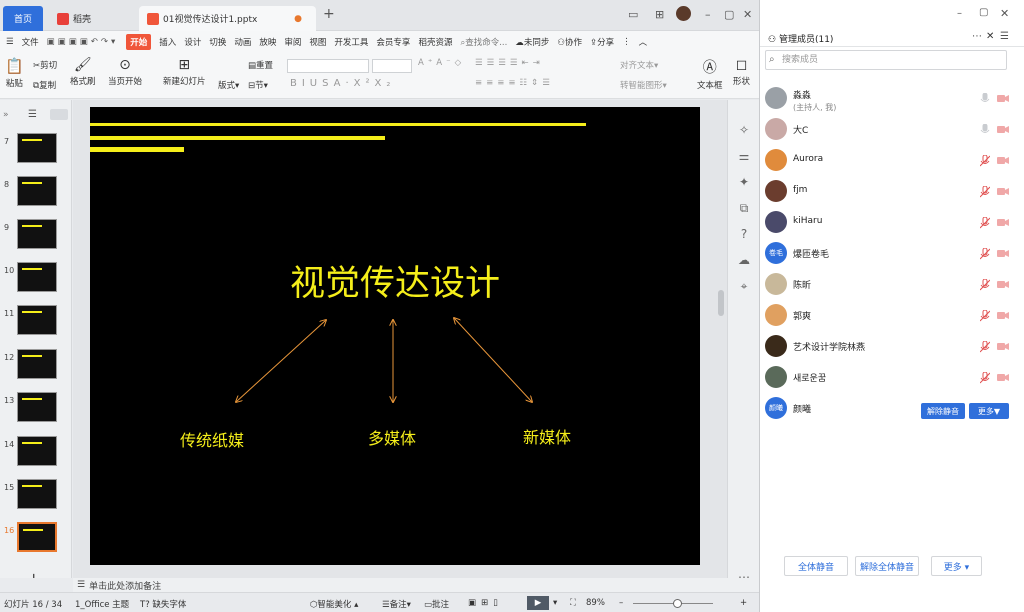 This screenshot has width=1024, height=612. I want to click on align-icons: ≡≡≡≡☷⇕☰, so click(514, 83).